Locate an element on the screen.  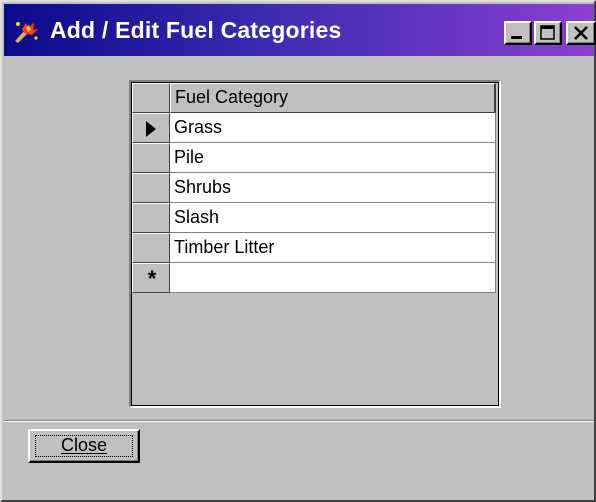
title-bar: Add / Edit Fuel Categories is located at coordinates (300, 30).